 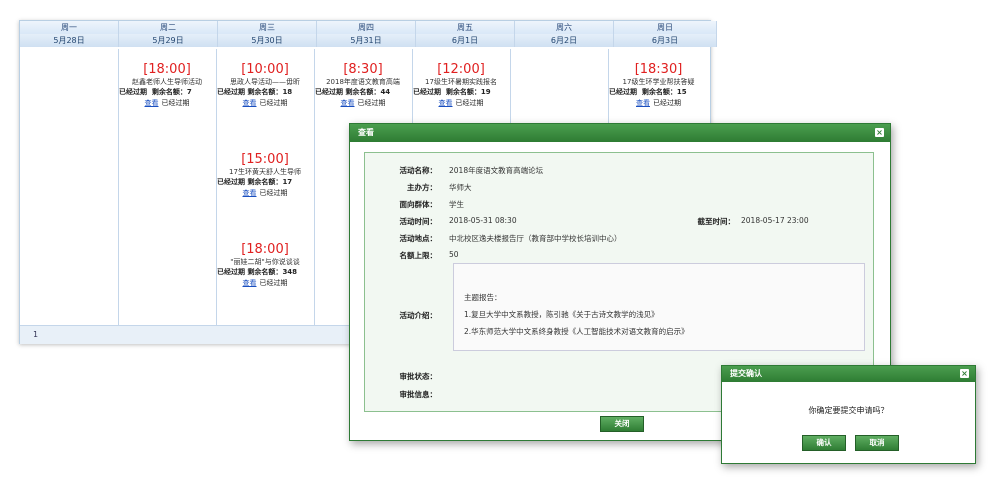 What do you see at coordinates (69, 27) in the screenshot?
I see `day-header: 周一` at bounding box center [69, 27].